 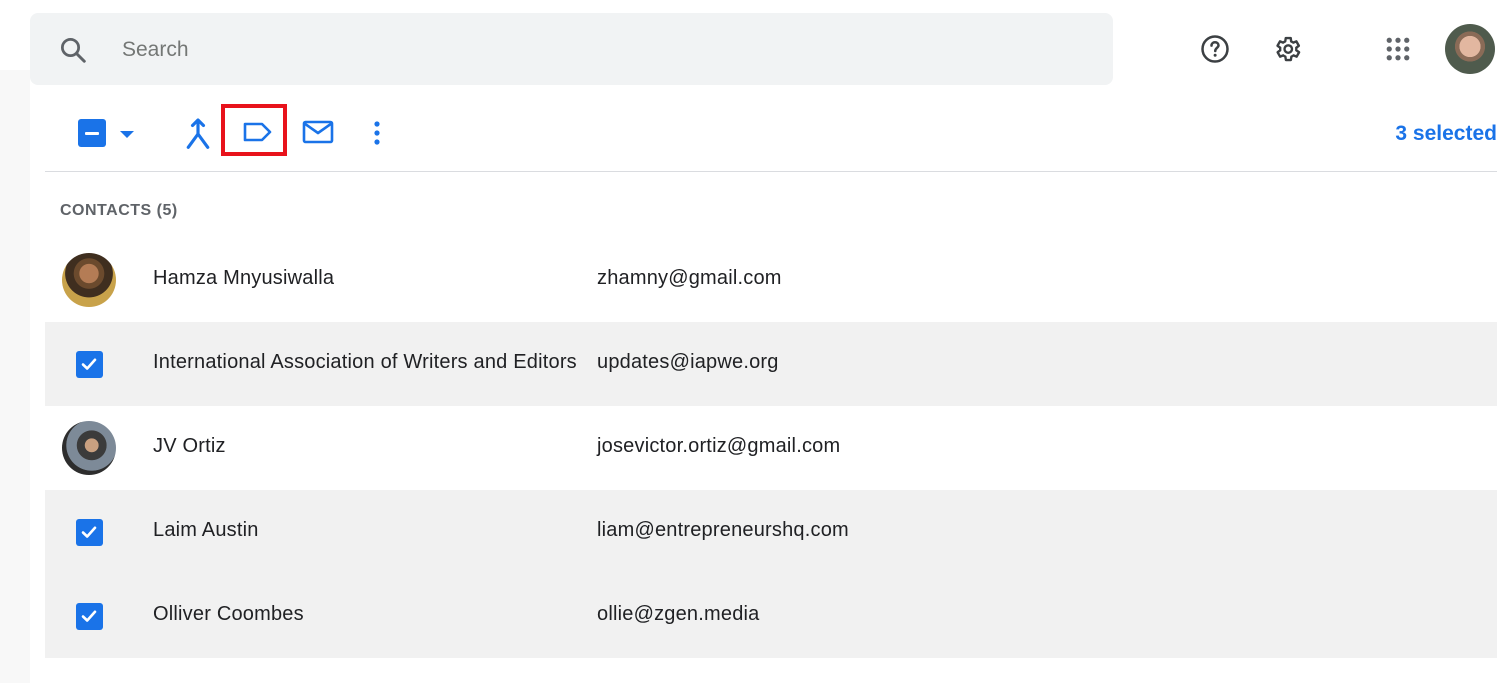 What do you see at coordinates (189, 446) in the screenshot?
I see `contact-name: JV Ortiz` at bounding box center [189, 446].